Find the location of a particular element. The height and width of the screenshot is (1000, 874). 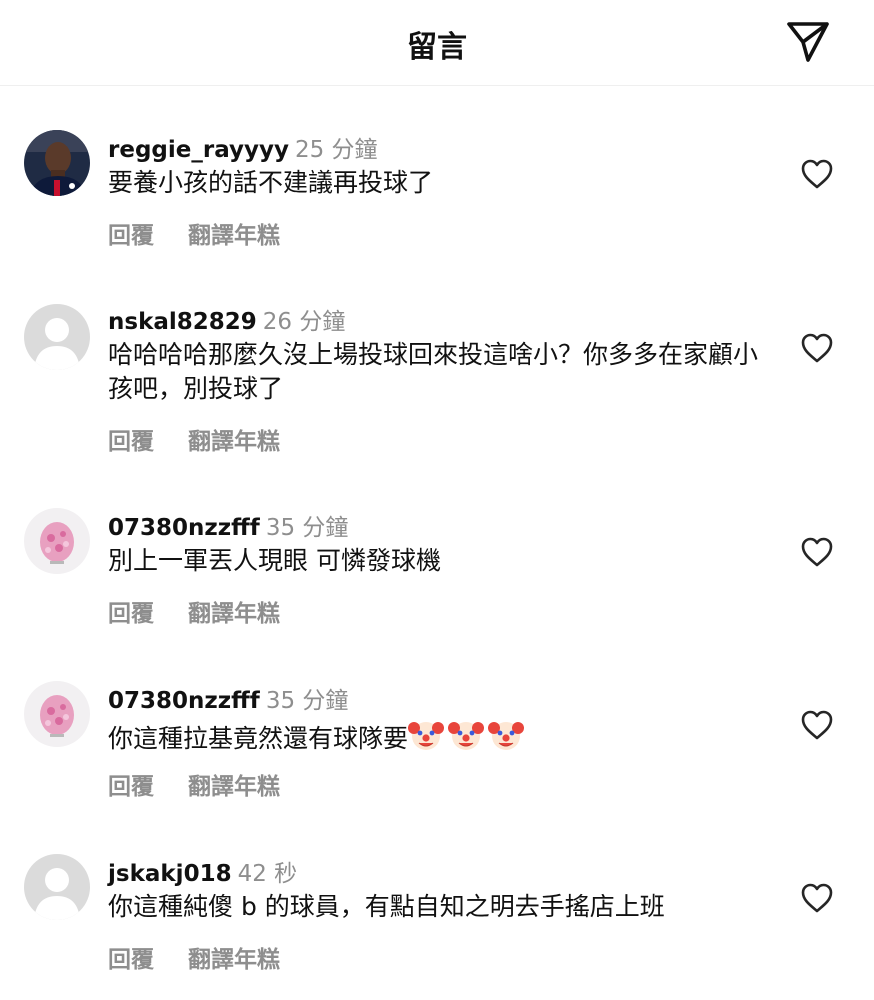

comment-text: 要養小孩的話不建議再投球了 is located at coordinates (271, 182).